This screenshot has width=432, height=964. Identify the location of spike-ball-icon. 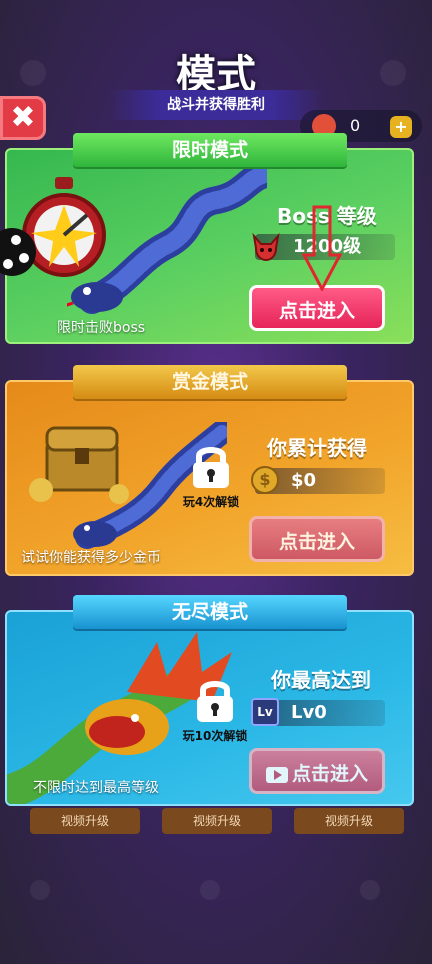
(18, 252).